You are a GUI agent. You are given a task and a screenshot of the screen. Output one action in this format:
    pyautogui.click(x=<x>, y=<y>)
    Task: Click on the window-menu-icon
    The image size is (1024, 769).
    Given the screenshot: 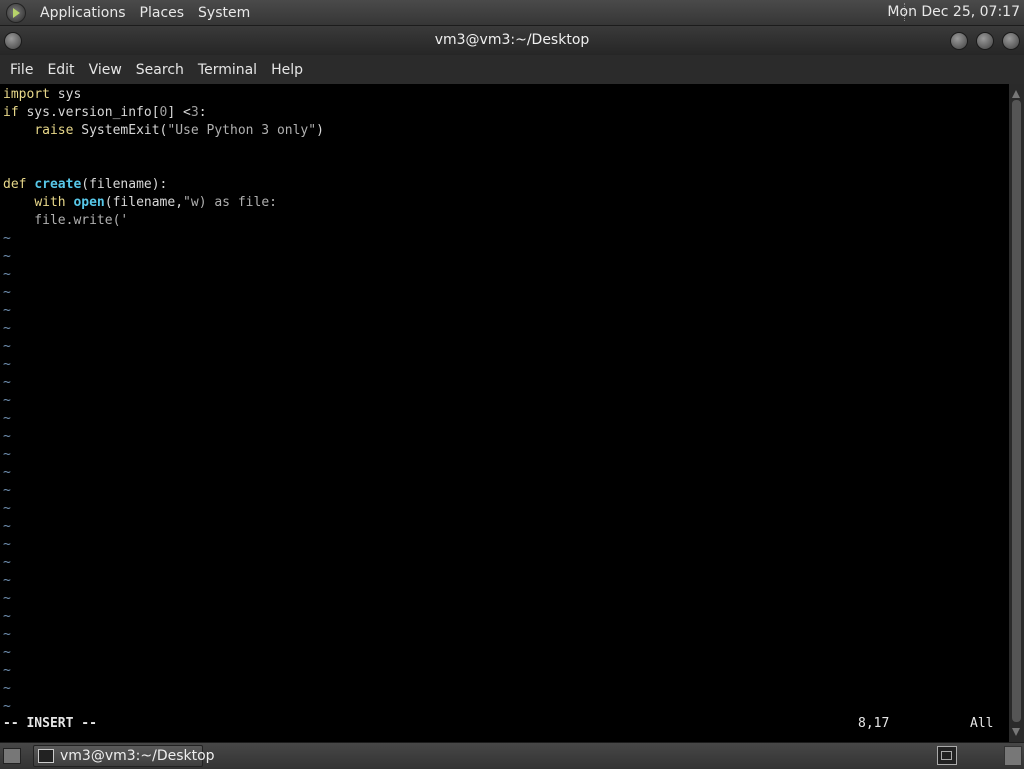 What is the action you would take?
    pyautogui.click(x=13, y=41)
    